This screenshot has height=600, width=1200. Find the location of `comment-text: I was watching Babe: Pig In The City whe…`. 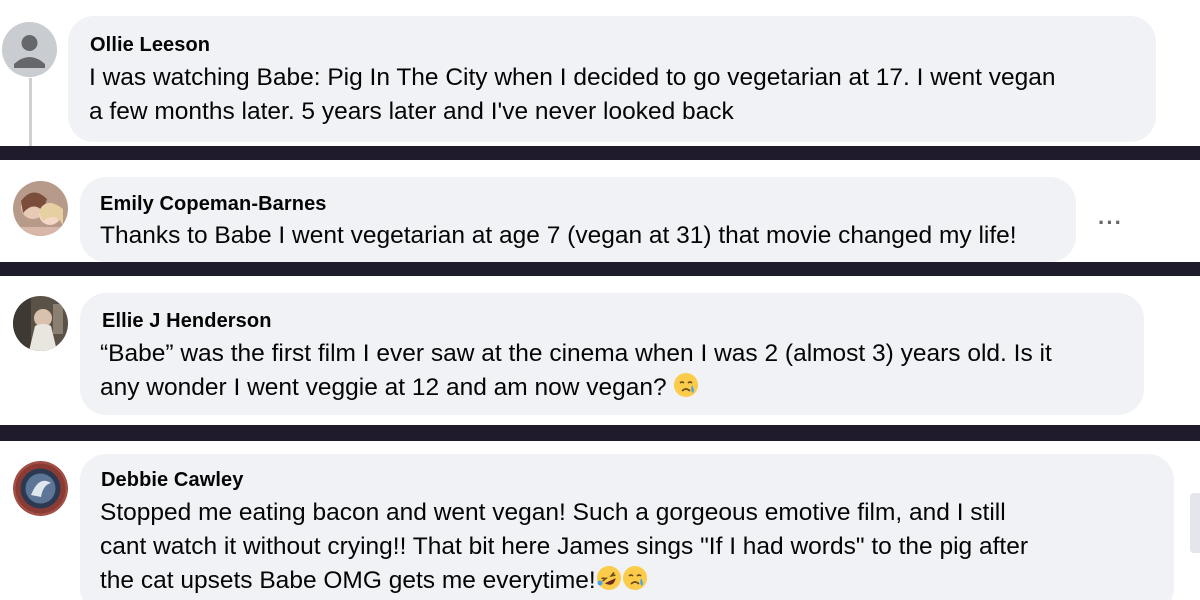

comment-text: I was watching Babe: Pig In The City whe… is located at coordinates (619, 95).